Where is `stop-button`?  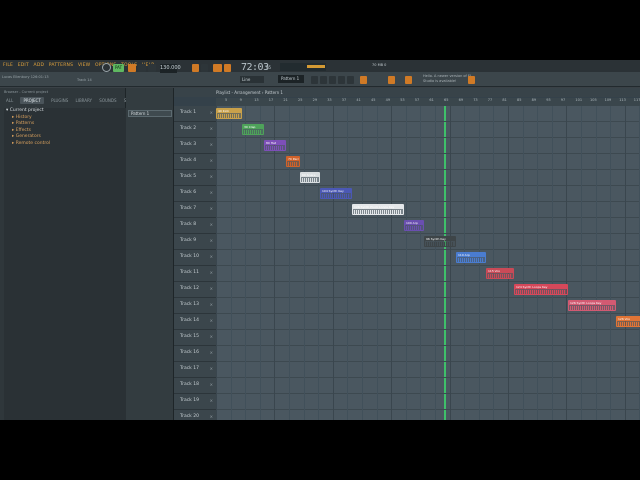 stop-button is located at coordinates (142, 68).